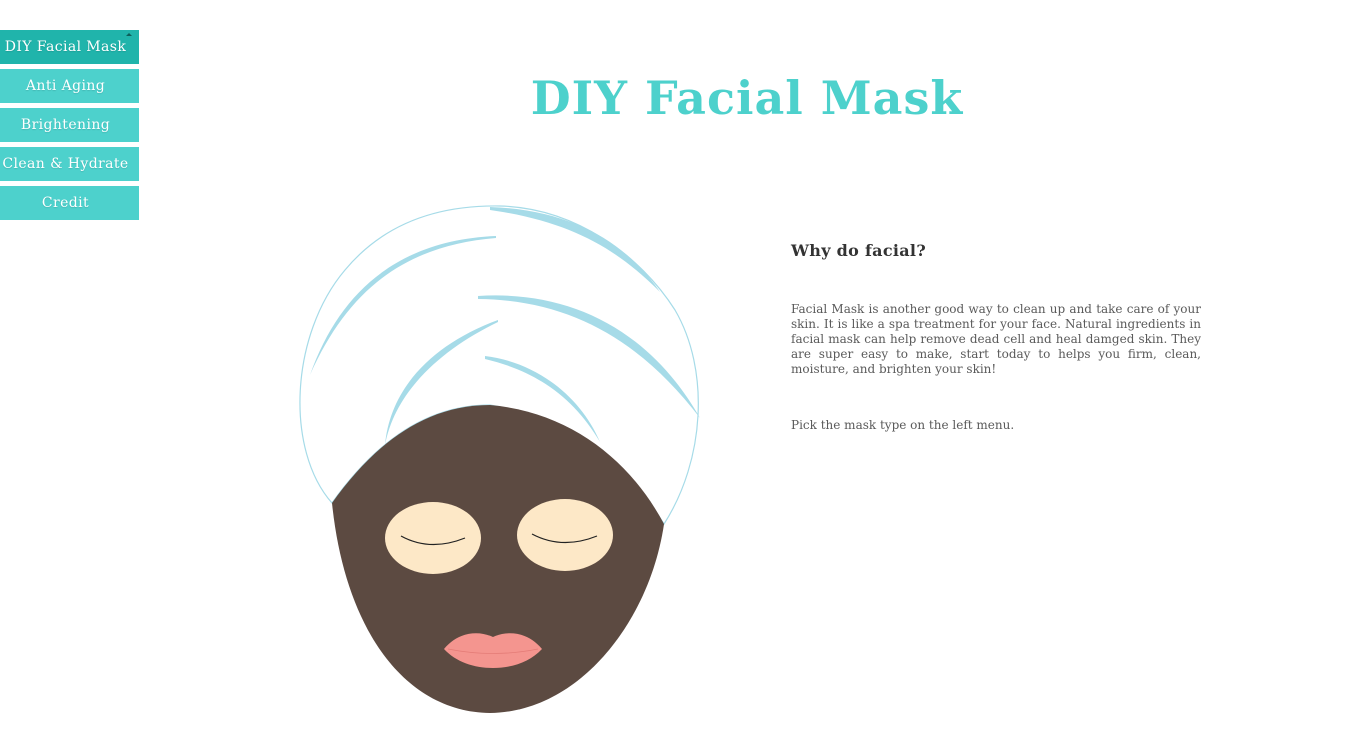 The height and width of the screenshot is (743, 1351). I want to click on menu-item-brightening: Brightening, so click(69, 125).